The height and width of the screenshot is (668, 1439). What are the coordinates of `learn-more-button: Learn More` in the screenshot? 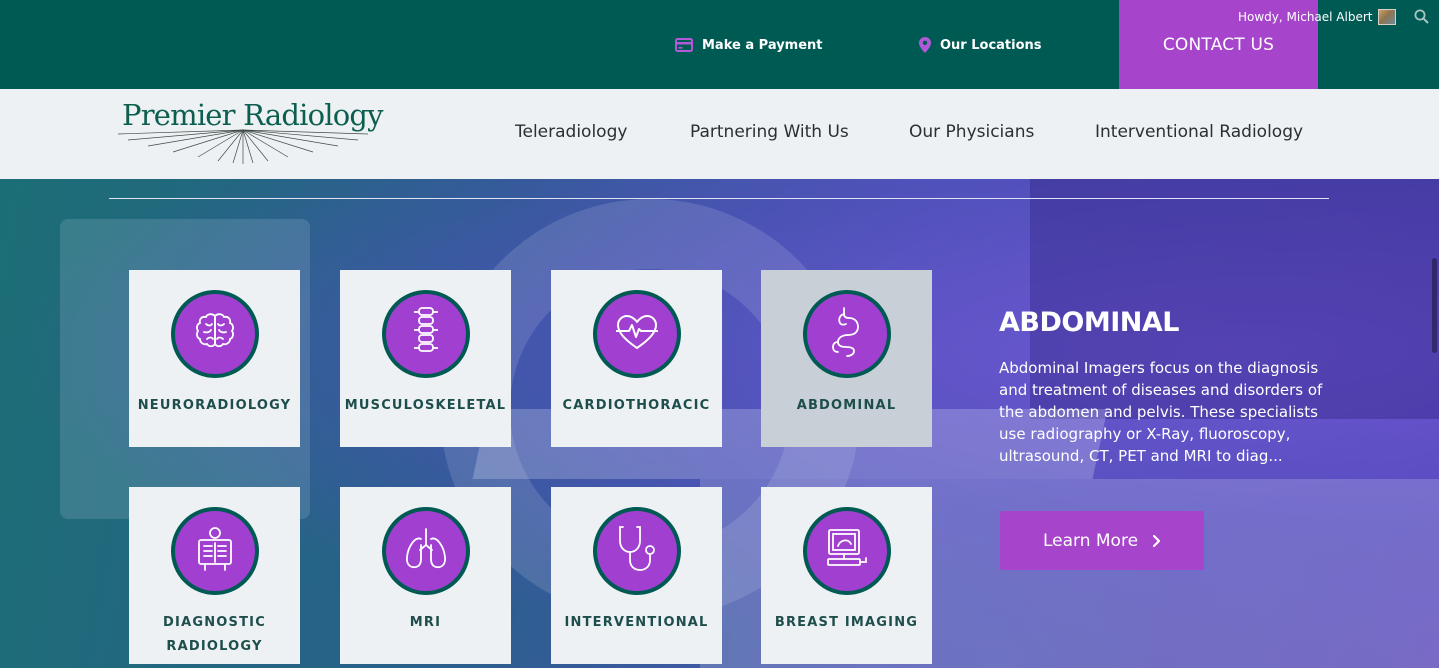 It's located at (1102, 540).